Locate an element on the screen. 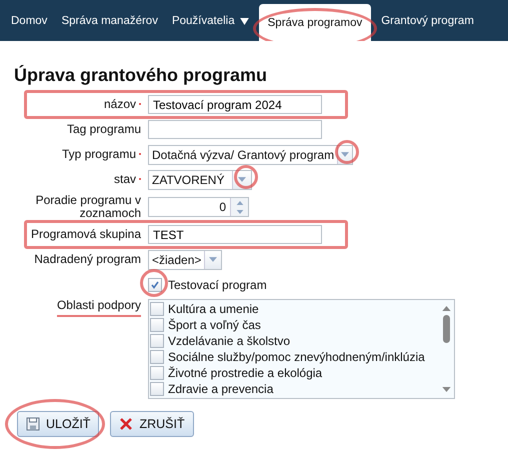 The width and height of the screenshot is (508, 451). field-label: Nadradený program is located at coordinates (87, 259).